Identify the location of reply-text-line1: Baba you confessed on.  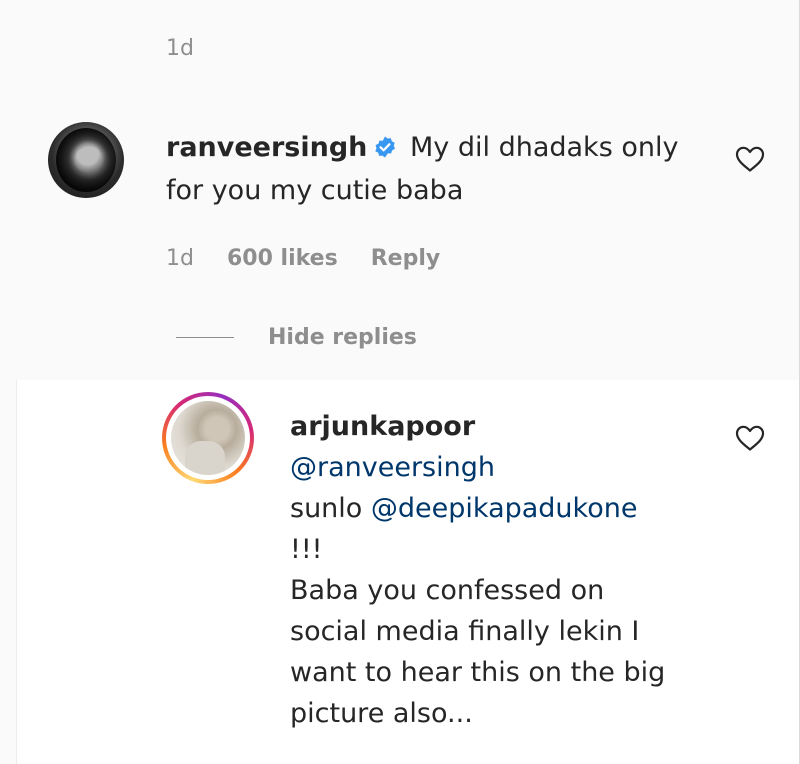
(447, 590).